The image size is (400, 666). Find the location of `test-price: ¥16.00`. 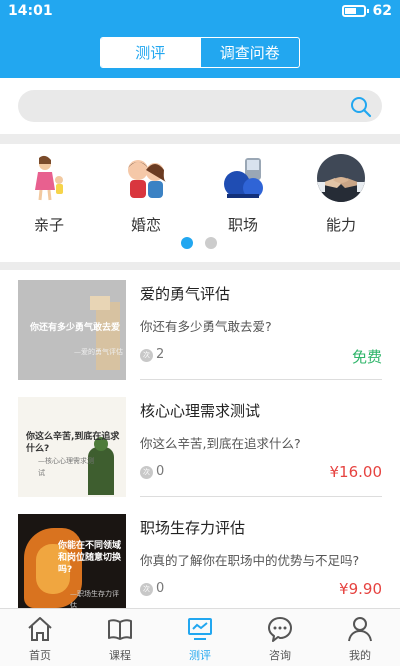

test-price: ¥16.00 is located at coordinates (356, 472).